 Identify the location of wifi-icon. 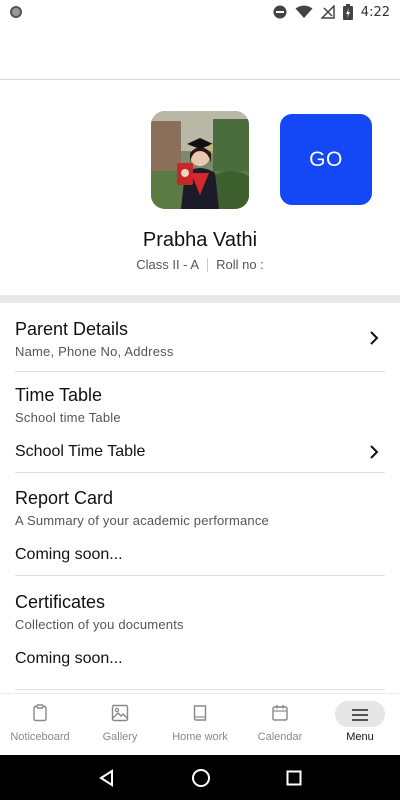
(304, 11).